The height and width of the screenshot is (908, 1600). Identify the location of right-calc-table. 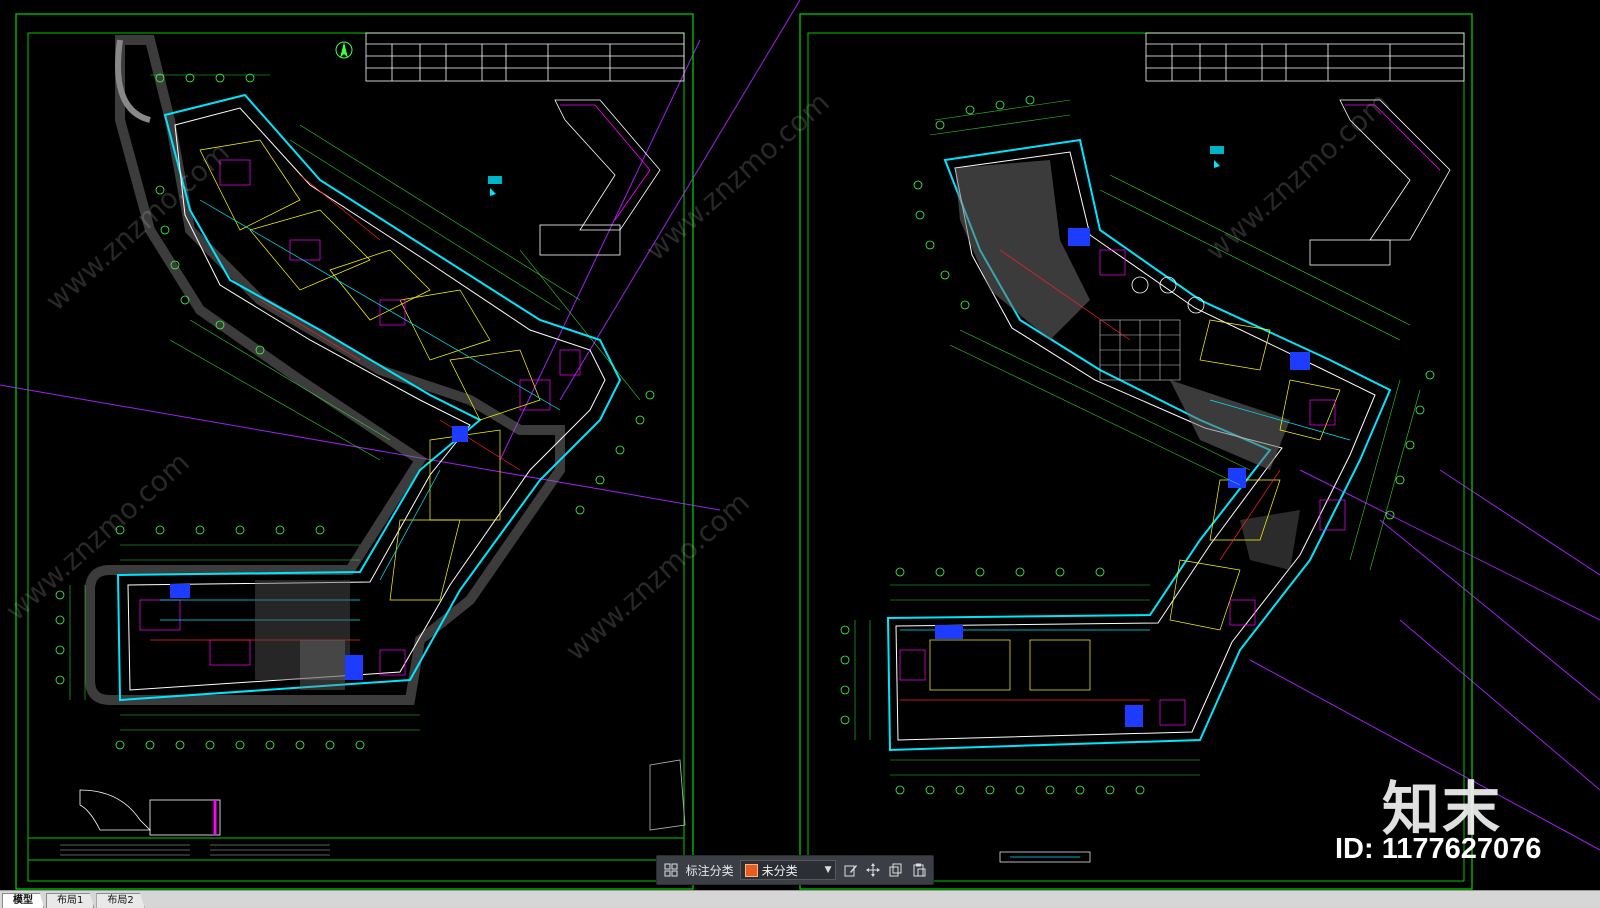
(1305, 57).